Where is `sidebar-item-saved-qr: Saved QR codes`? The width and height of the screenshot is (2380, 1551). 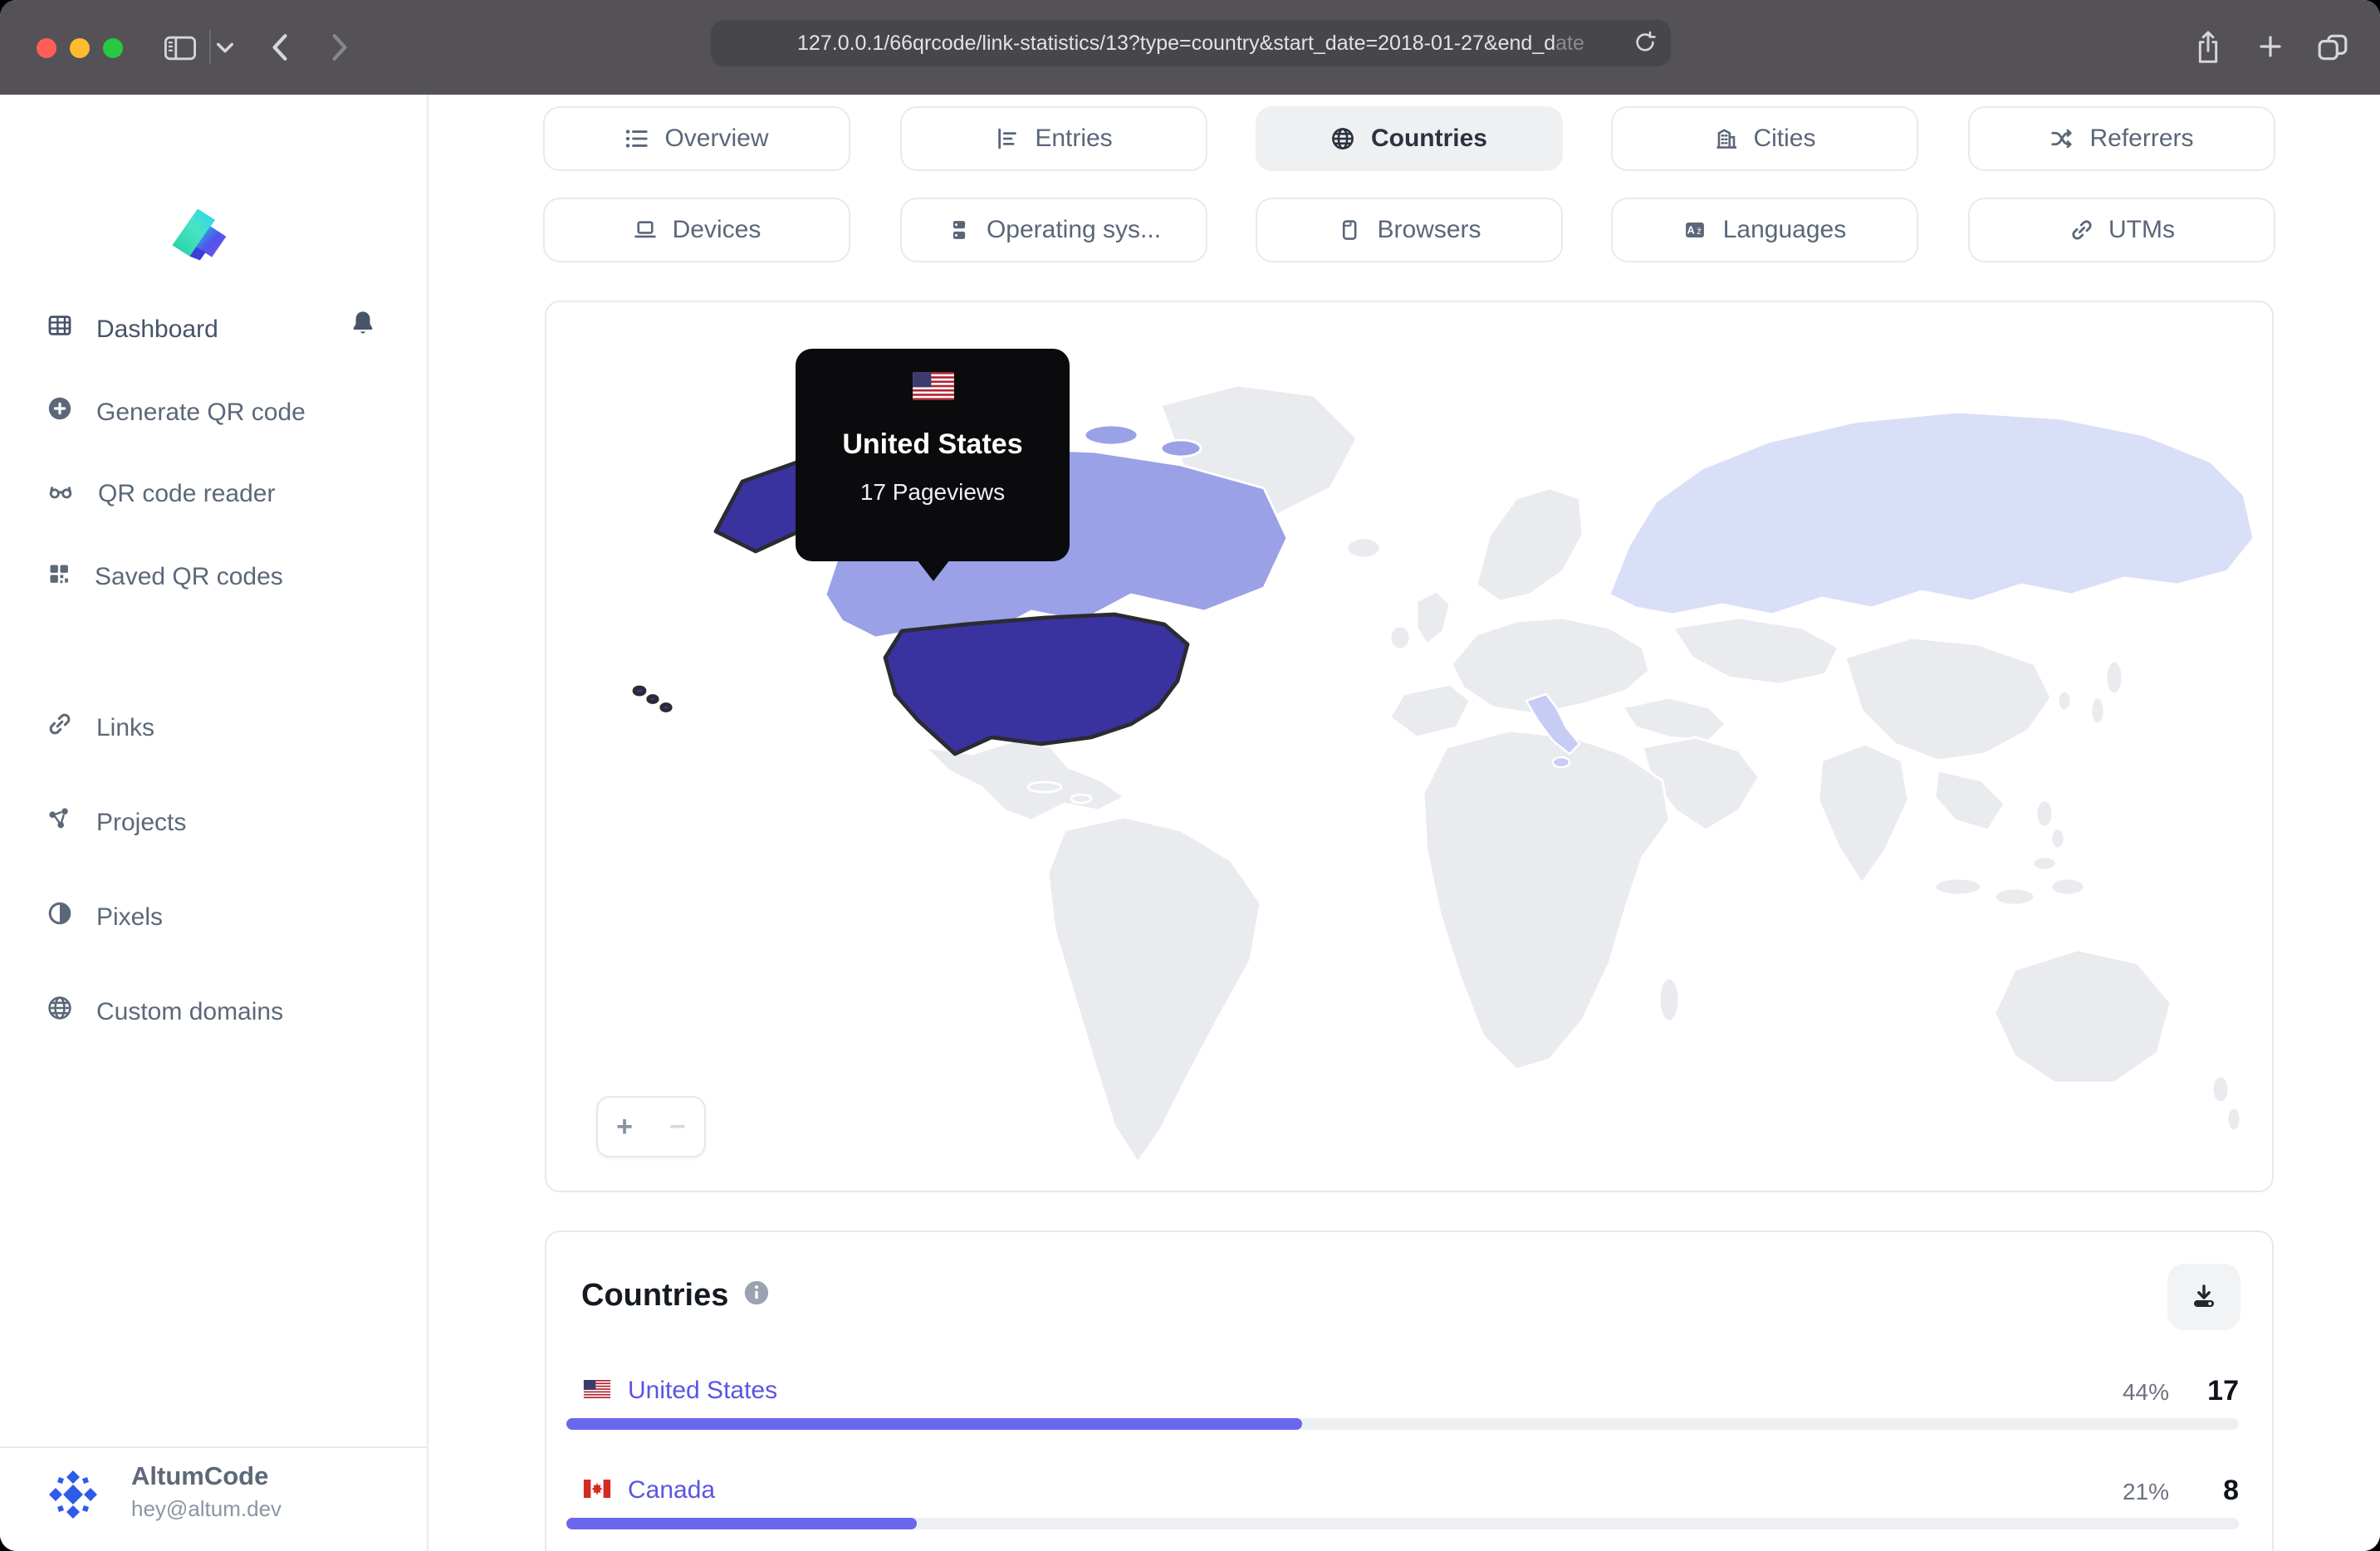
sidebar-item-saved-qr: Saved QR codes is located at coordinates (225, 577).